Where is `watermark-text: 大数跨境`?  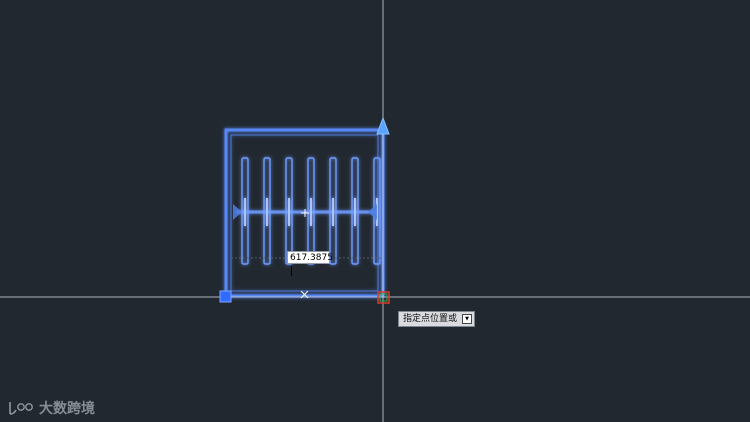
watermark-text: 大数跨境 is located at coordinates (67, 409).